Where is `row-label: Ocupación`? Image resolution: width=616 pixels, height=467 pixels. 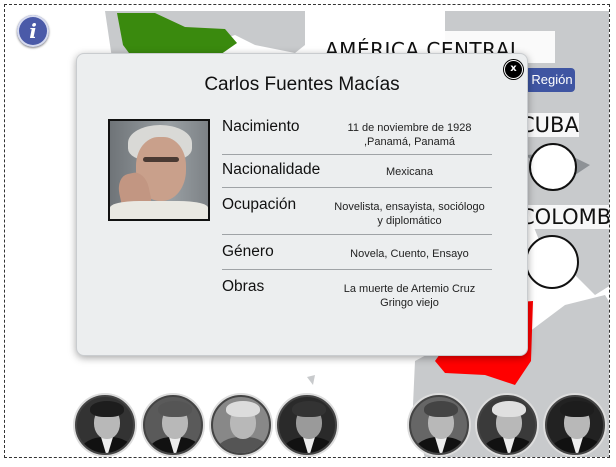 row-label: Ocupación is located at coordinates (259, 204).